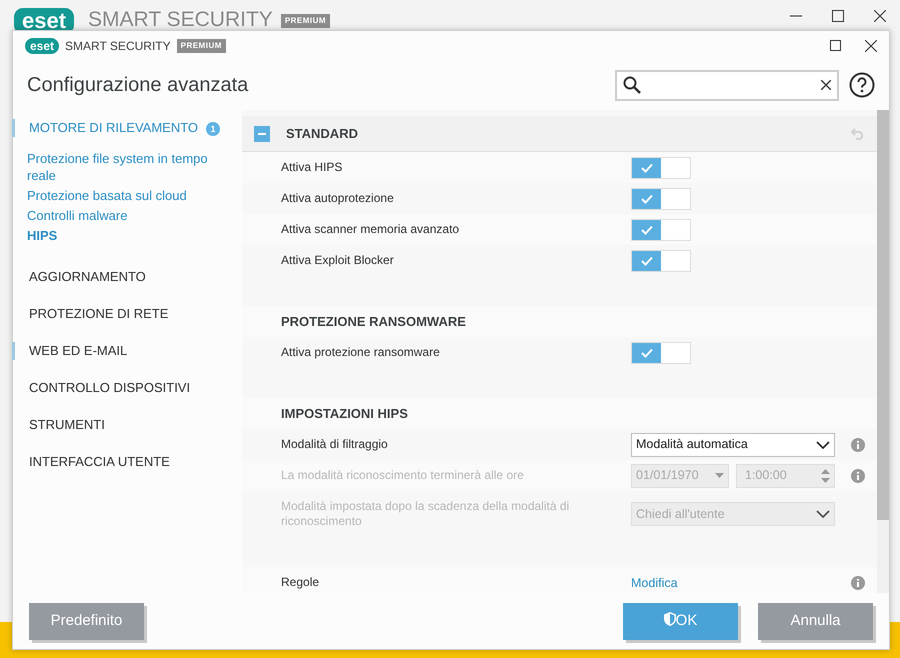 The height and width of the screenshot is (658, 900). What do you see at coordinates (680, 514) in the screenshot?
I see `dropdown-value: Chiedi all'utente` at bounding box center [680, 514].